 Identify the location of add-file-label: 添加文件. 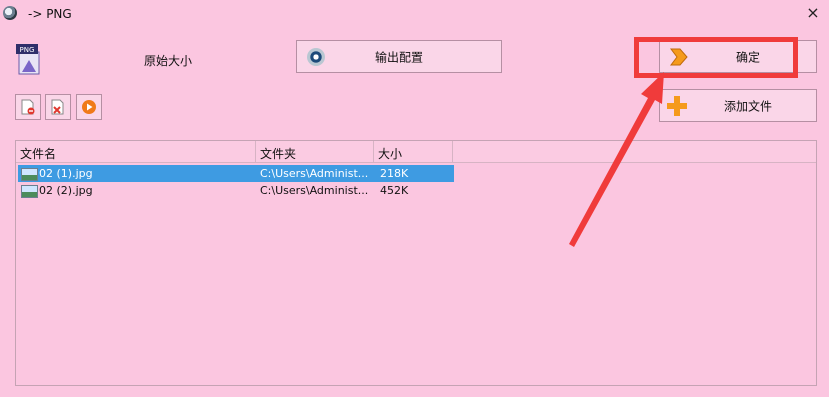
(747, 106).